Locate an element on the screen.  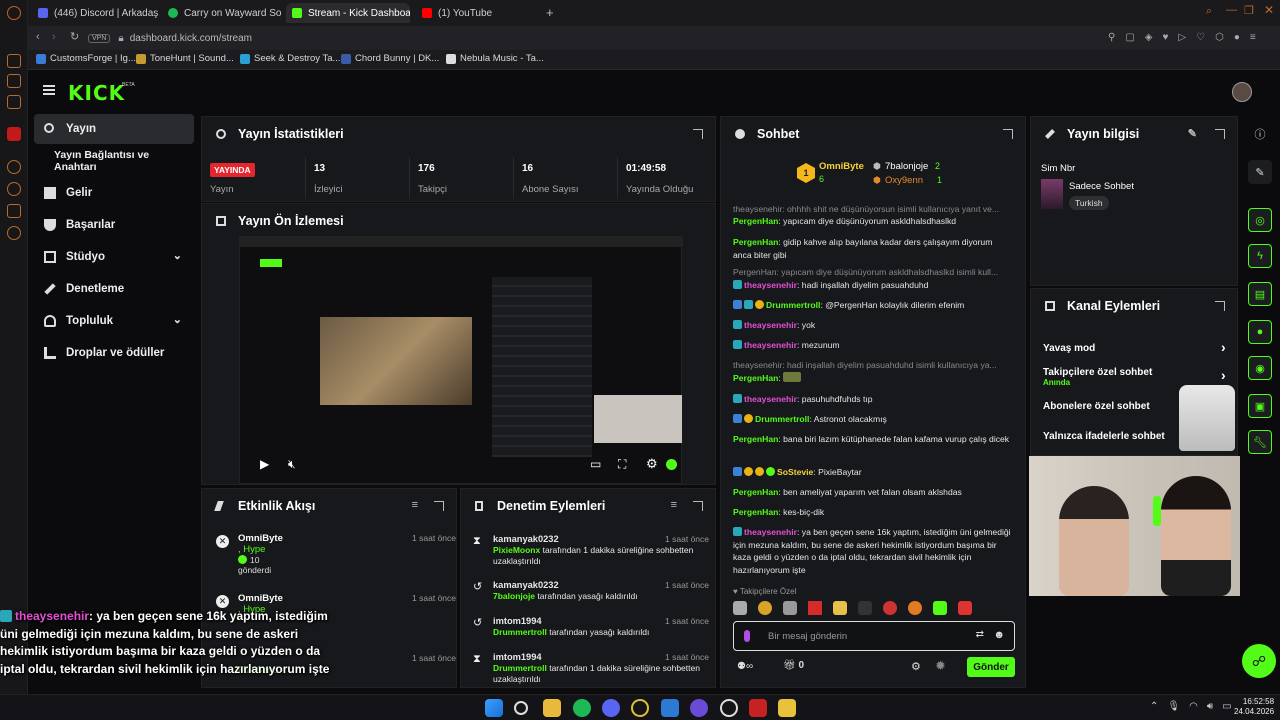
windows-start-icon is located at coordinates (494, 708).